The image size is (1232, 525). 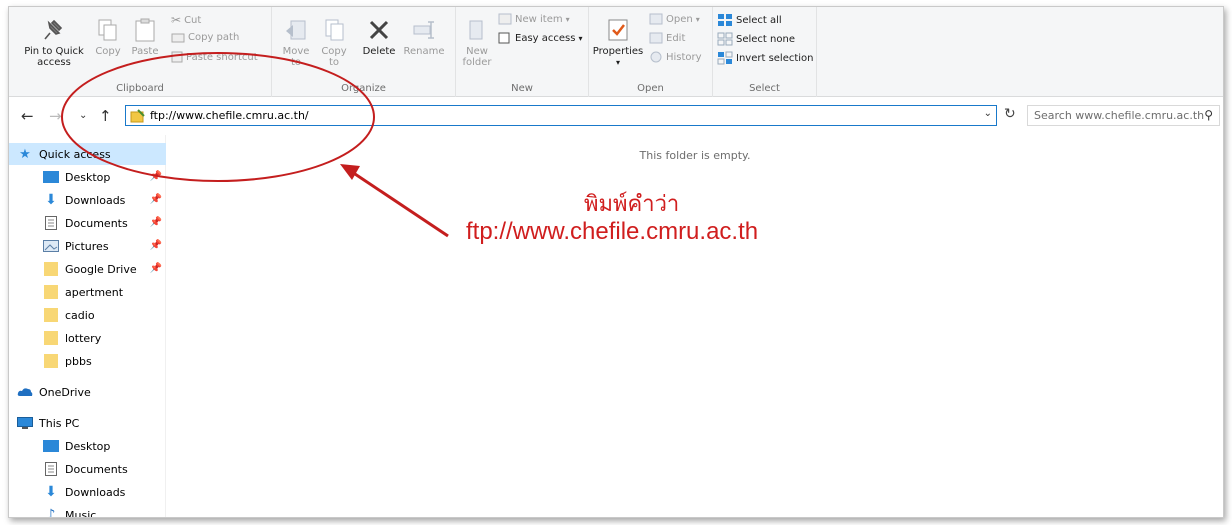 I want to click on properties-button: Properties ▾, so click(x=618, y=42).